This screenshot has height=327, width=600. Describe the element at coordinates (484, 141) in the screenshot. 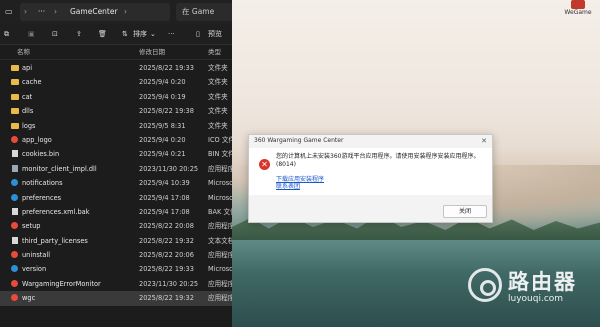

I see `close-icon: ✕` at that location.